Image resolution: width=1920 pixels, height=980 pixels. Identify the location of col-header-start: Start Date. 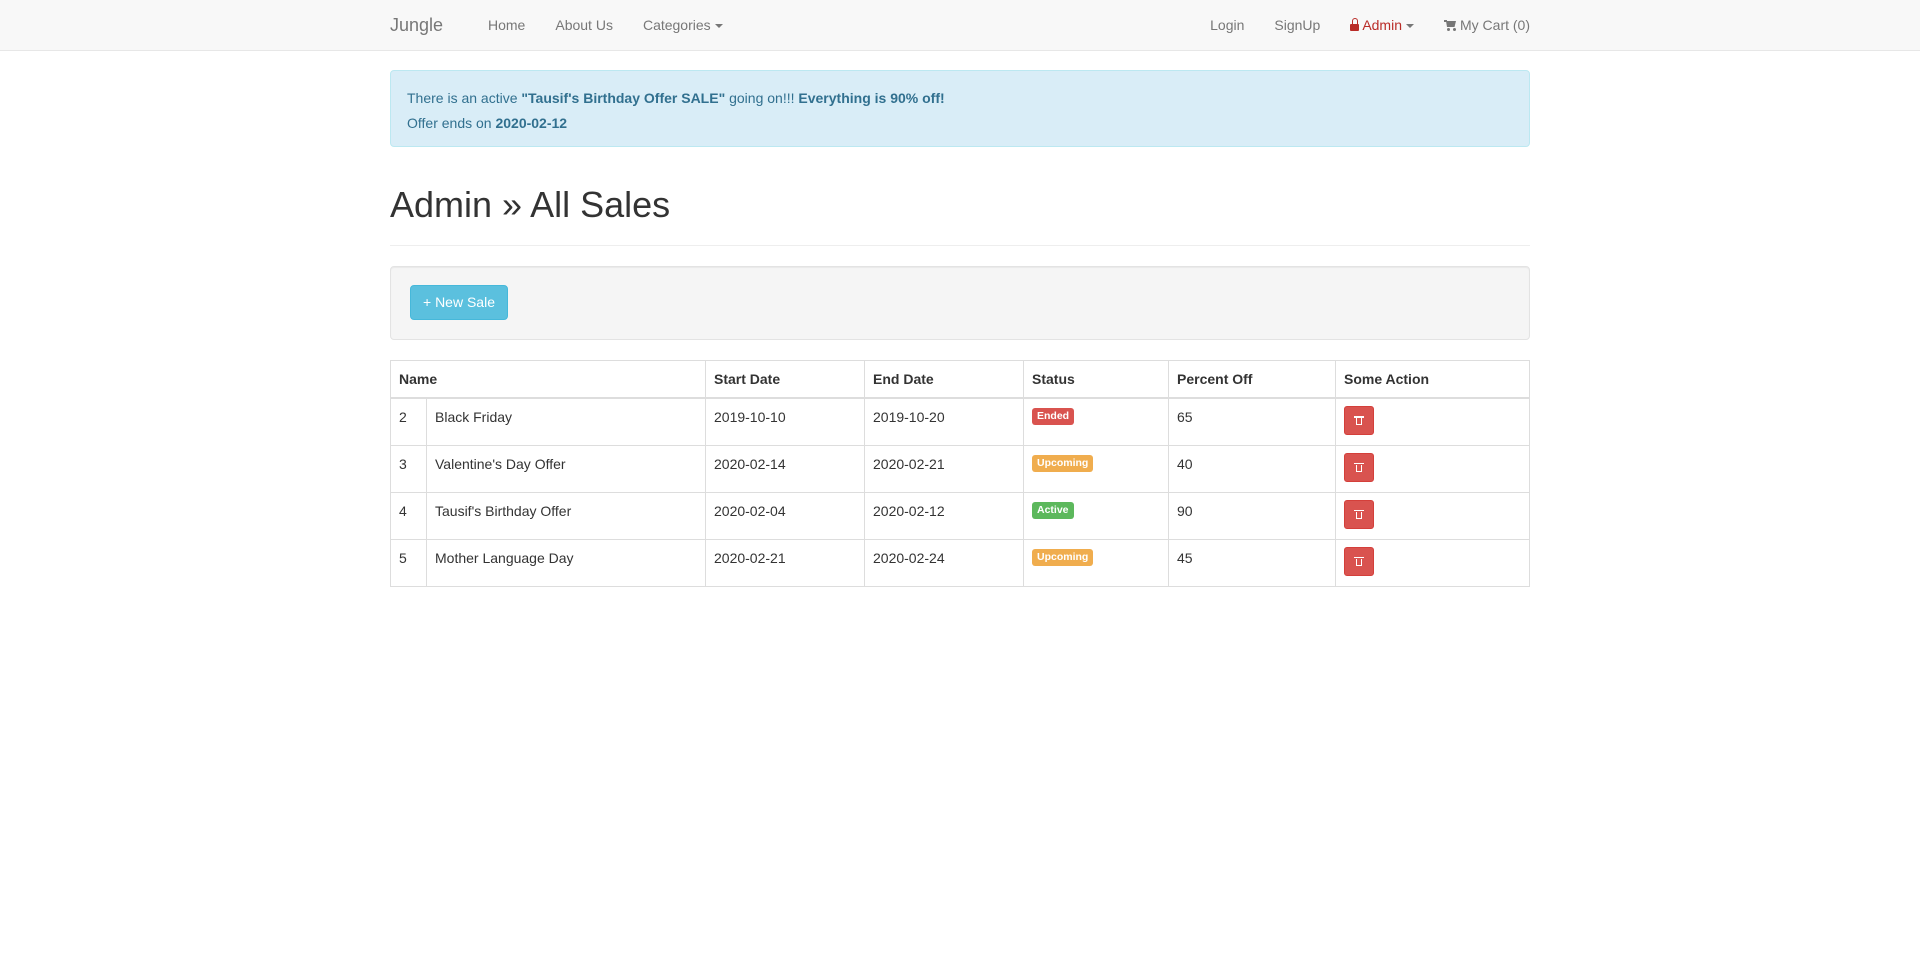
(785, 379).